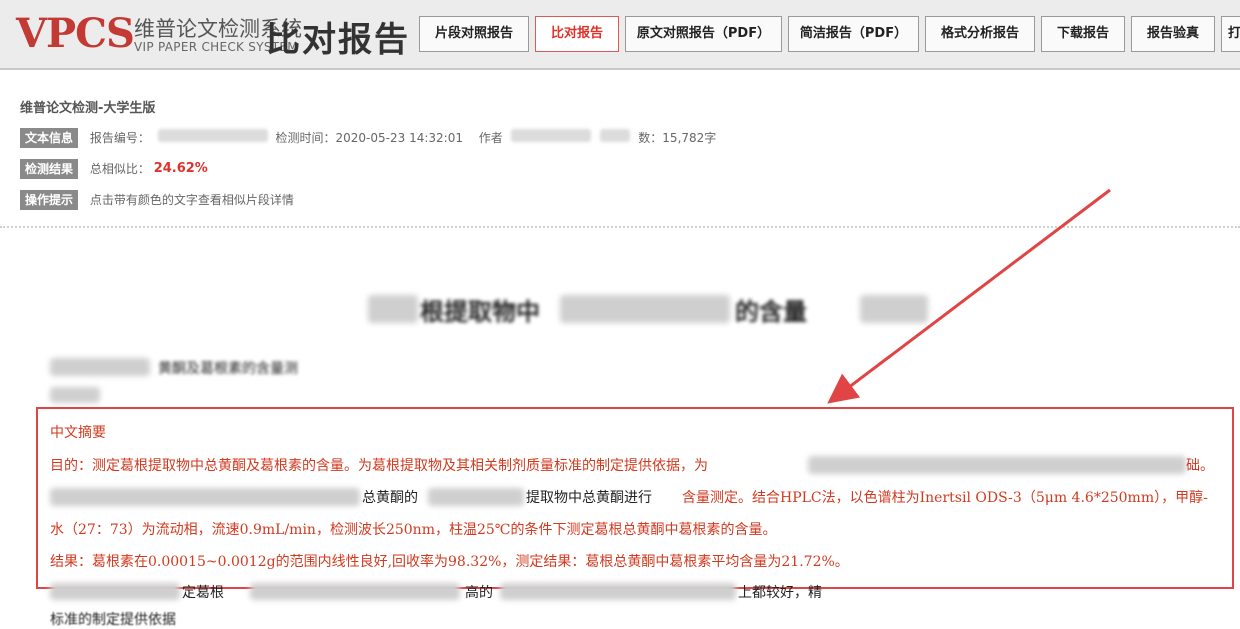  I want to click on check-time: 检测时间：2020-05-23 14:32:01, so click(369, 138).